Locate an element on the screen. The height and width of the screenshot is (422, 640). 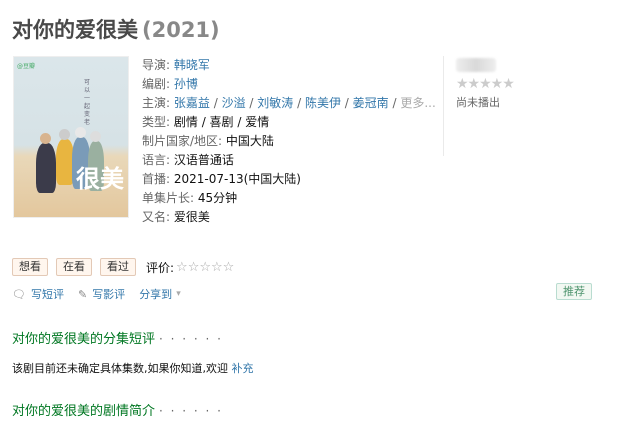
info-aka: 又名: 爱很美 is located at coordinates (289, 217).